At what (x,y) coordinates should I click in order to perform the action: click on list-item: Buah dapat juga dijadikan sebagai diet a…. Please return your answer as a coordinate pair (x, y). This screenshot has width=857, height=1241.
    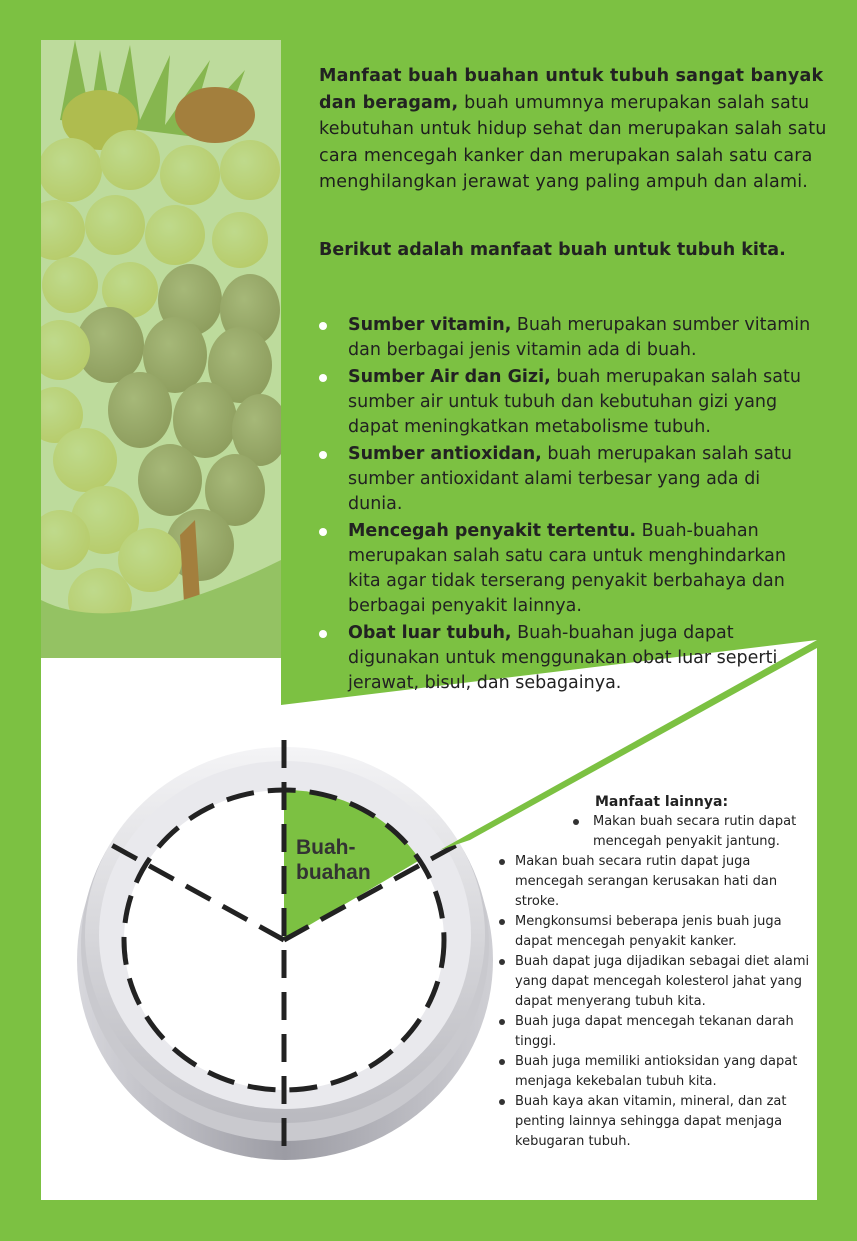
    Looking at the image, I should click on (653, 982).